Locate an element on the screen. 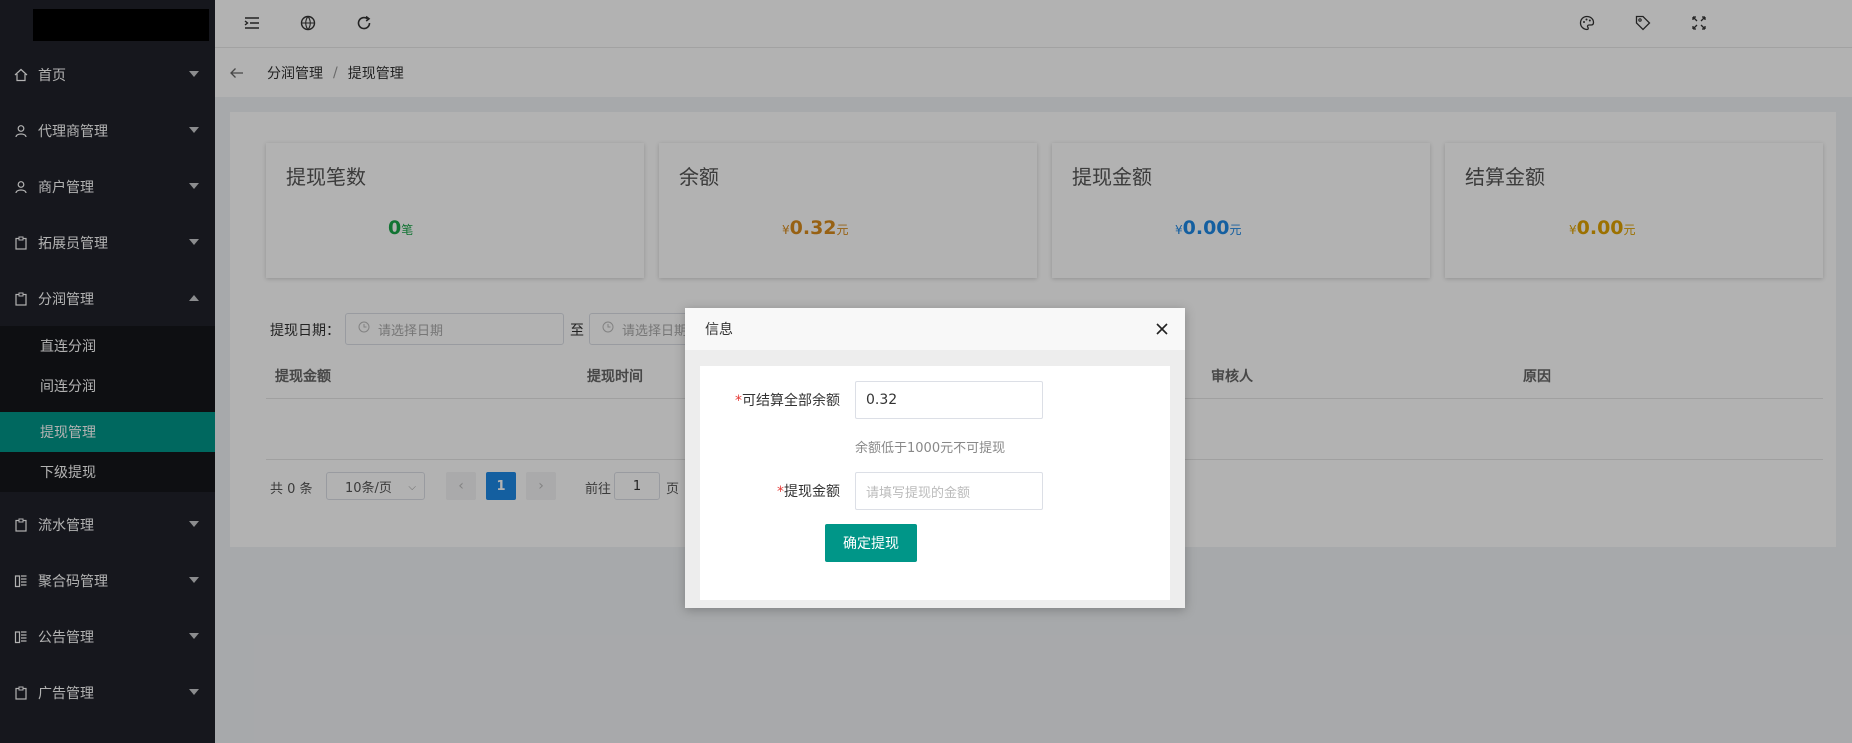 This screenshot has width=1852, height=743. balance-label: *可结算全部余额 is located at coordinates (787, 401).